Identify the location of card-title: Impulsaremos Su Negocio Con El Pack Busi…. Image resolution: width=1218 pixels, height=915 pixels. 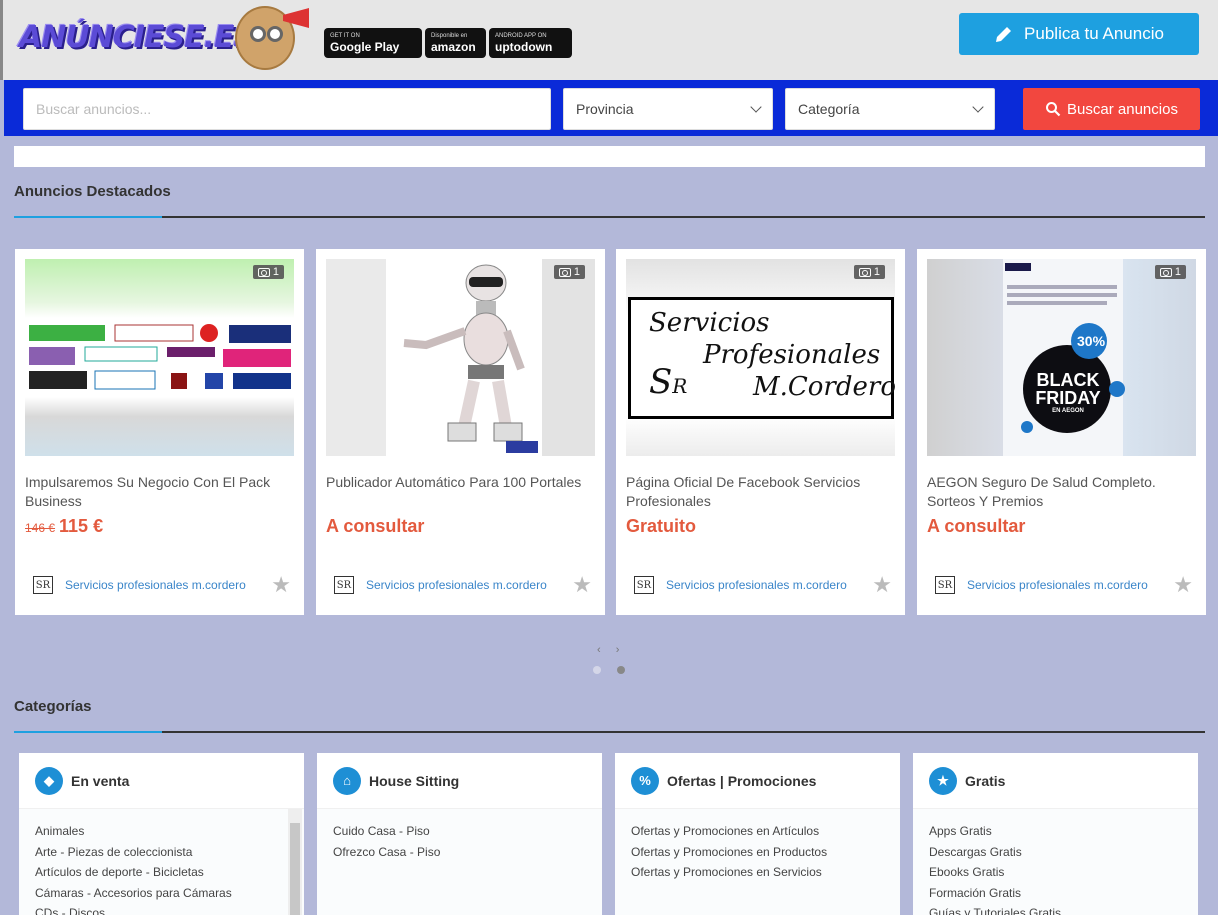
(161, 492).